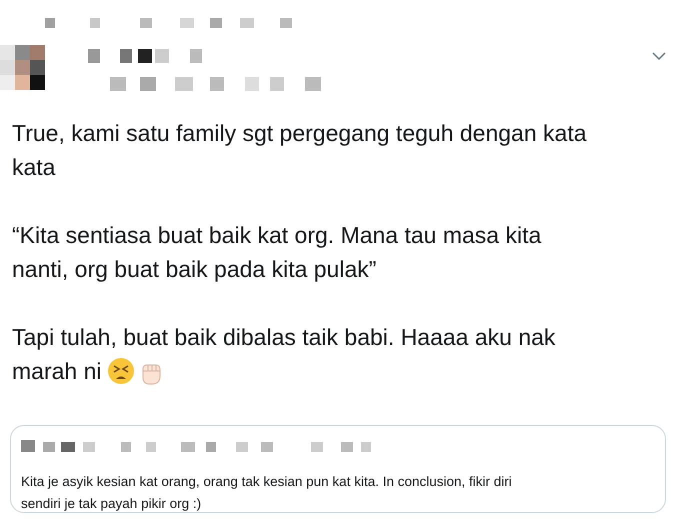  Describe the element at coordinates (267, 493) in the screenshot. I see `quoted-tweet-text: Kita je asyik kesian kat orang, orang tak kesian pun kat kita. In conclusion, fikir diri sendiri je tak payah pikir org :)` at that location.